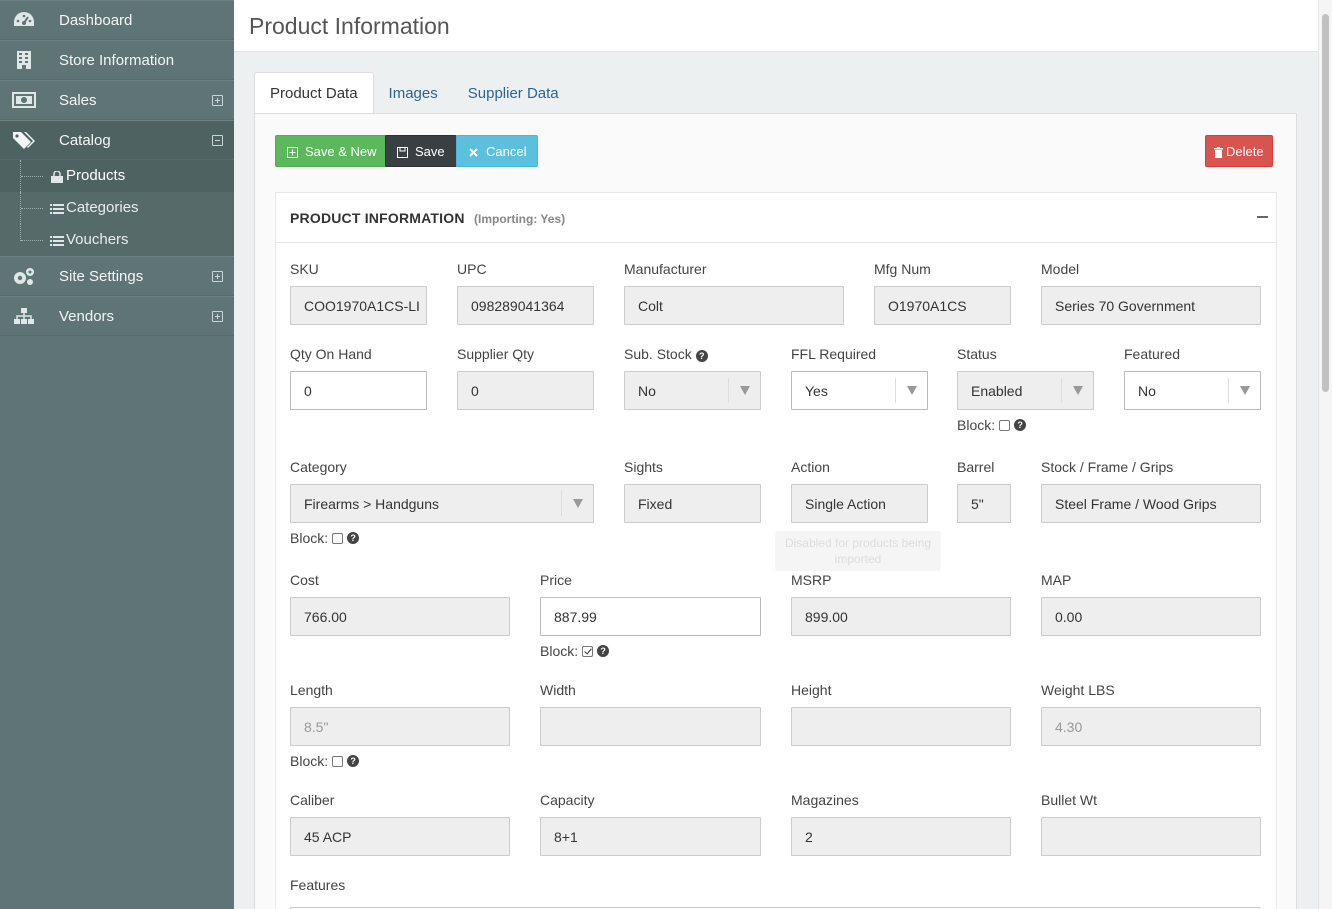 This screenshot has height=909, width=1332. Describe the element at coordinates (358, 305) in the screenshot. I see `sku-input: COO1970A1CS-LI` at that location.